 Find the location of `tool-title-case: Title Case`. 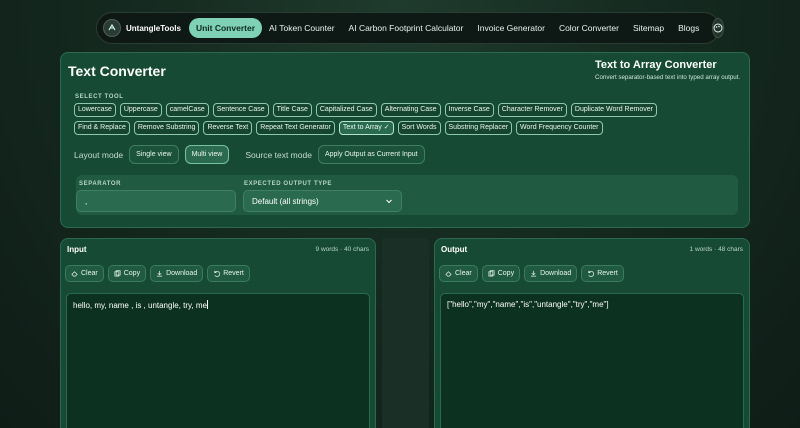

tool-title-case: Title Case is located at coordinates (292, 110).